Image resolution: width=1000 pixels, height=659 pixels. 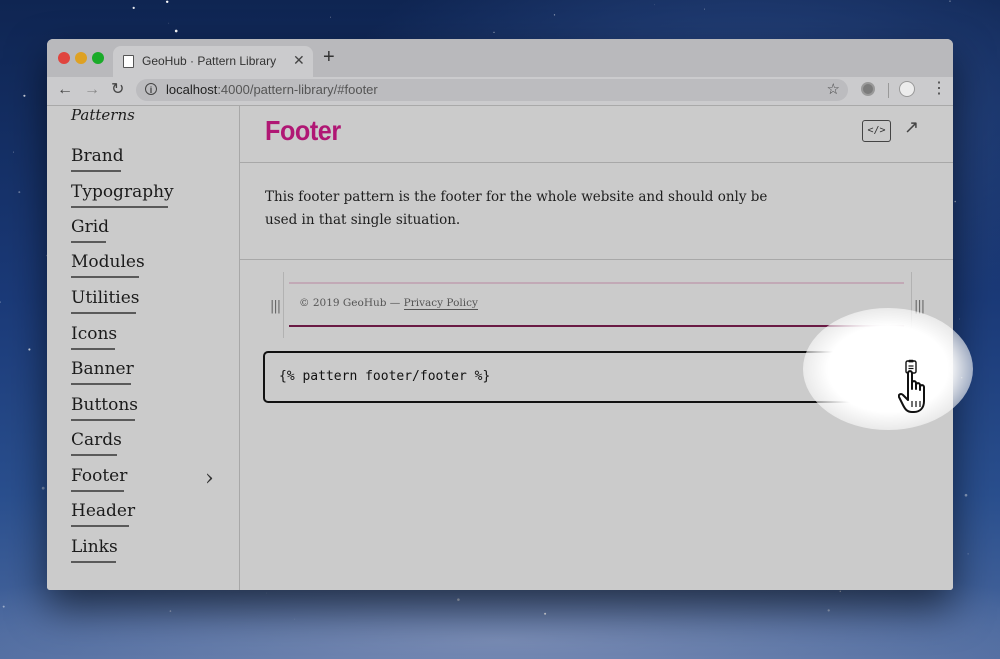 What do you see at coordinates (209, 61) in the screenshot?
I see `tab-title: GeoHub · Pattern Library` at bounding box center [209, 61].